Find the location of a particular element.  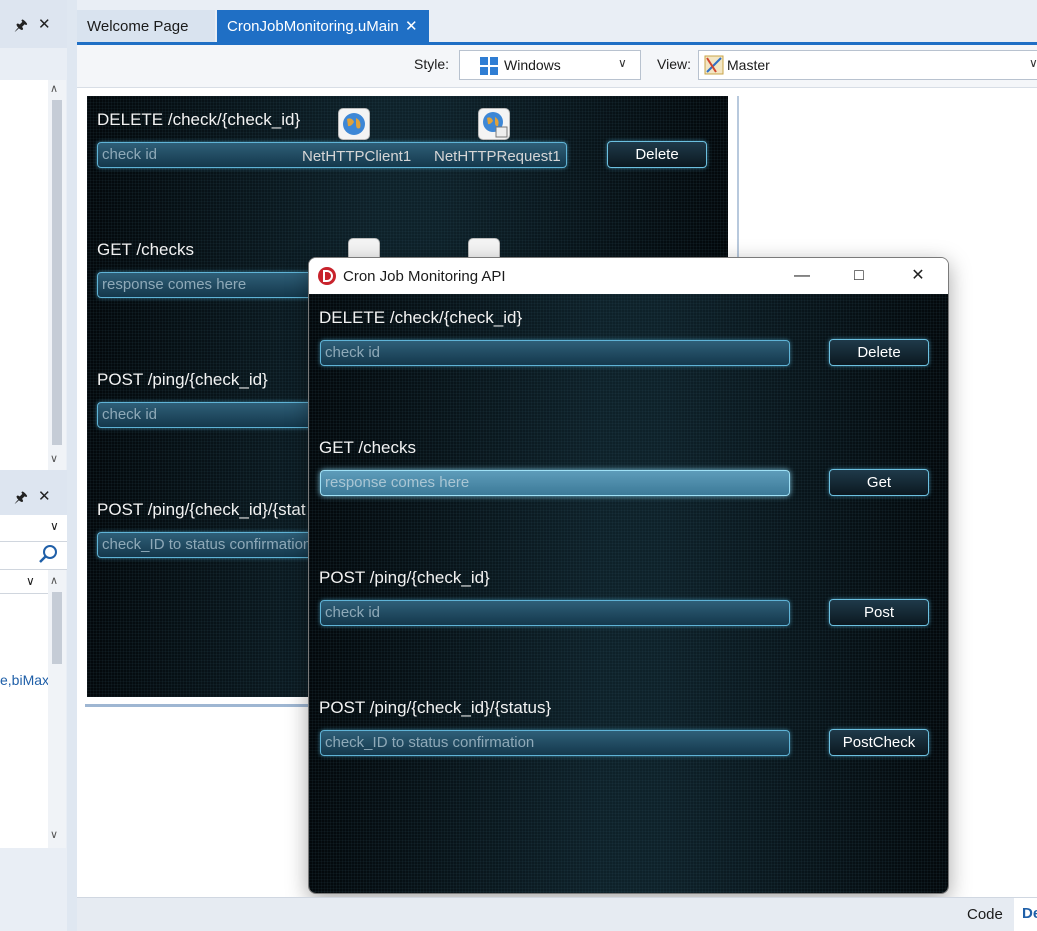

window-title: Cron Job Monitoring API is located at coordinates (424, 276).